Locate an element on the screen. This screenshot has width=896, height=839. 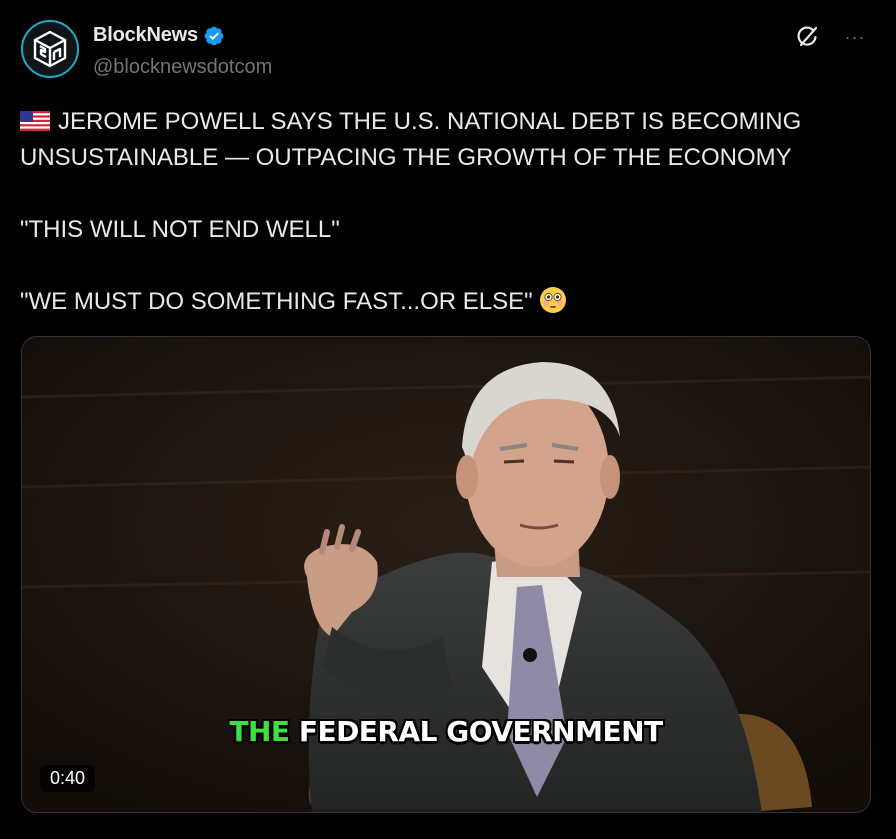
author-avatar is located at coordinates (50, 49).